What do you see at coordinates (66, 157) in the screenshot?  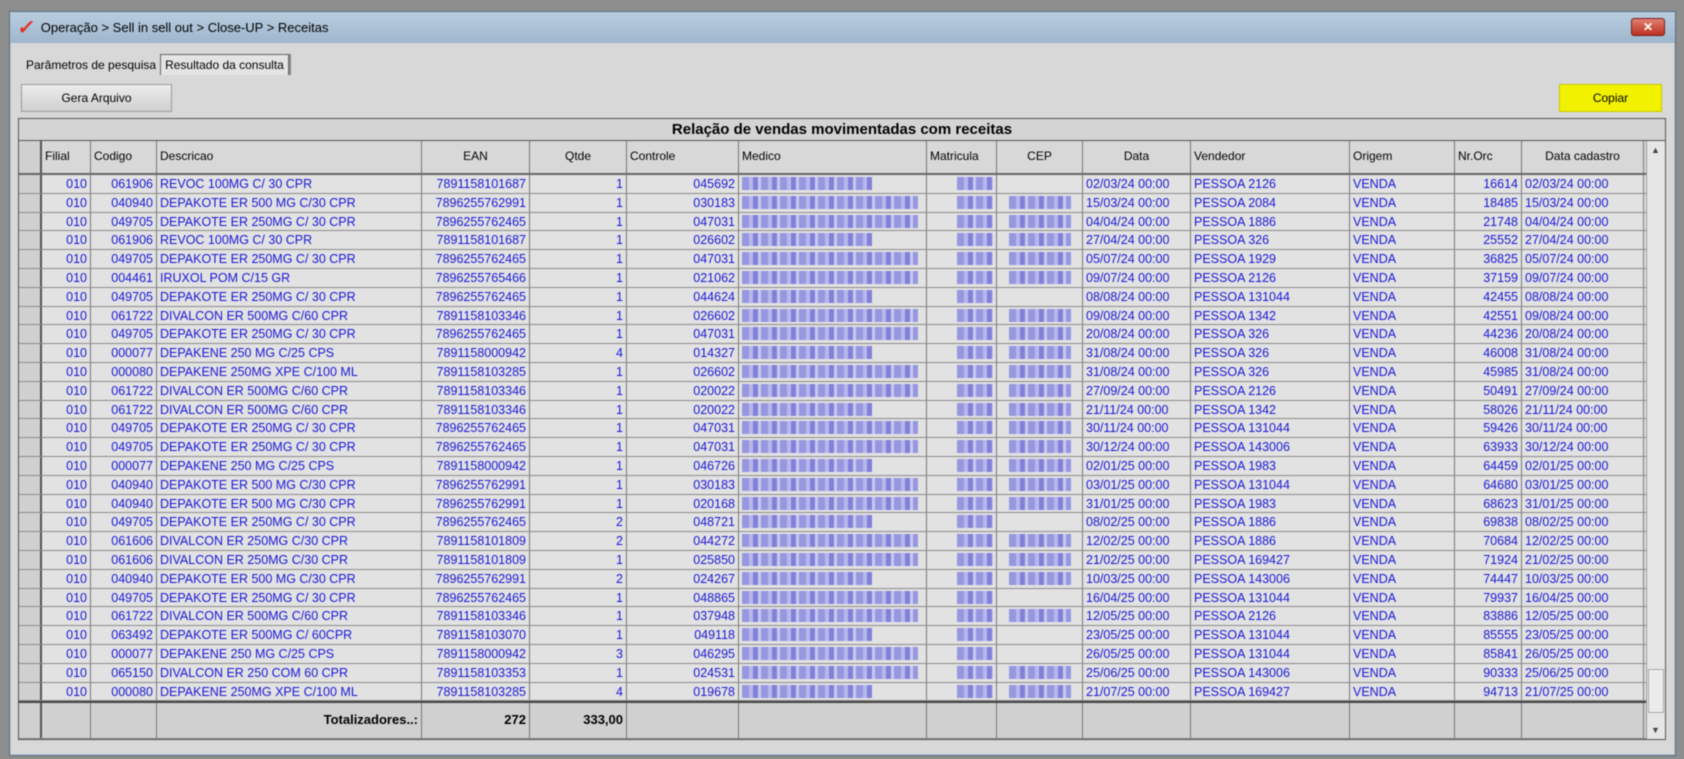 I see `column-header-filial: Filial` at bounding box center [66, 157].